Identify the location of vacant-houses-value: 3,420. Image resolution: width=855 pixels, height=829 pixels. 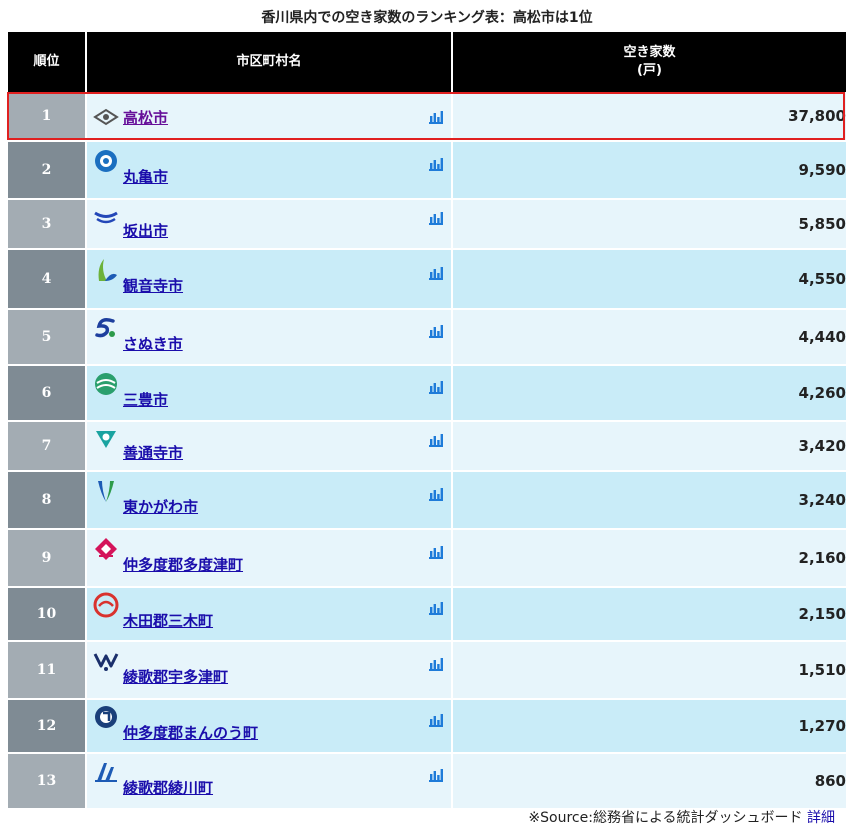
(649, 446).